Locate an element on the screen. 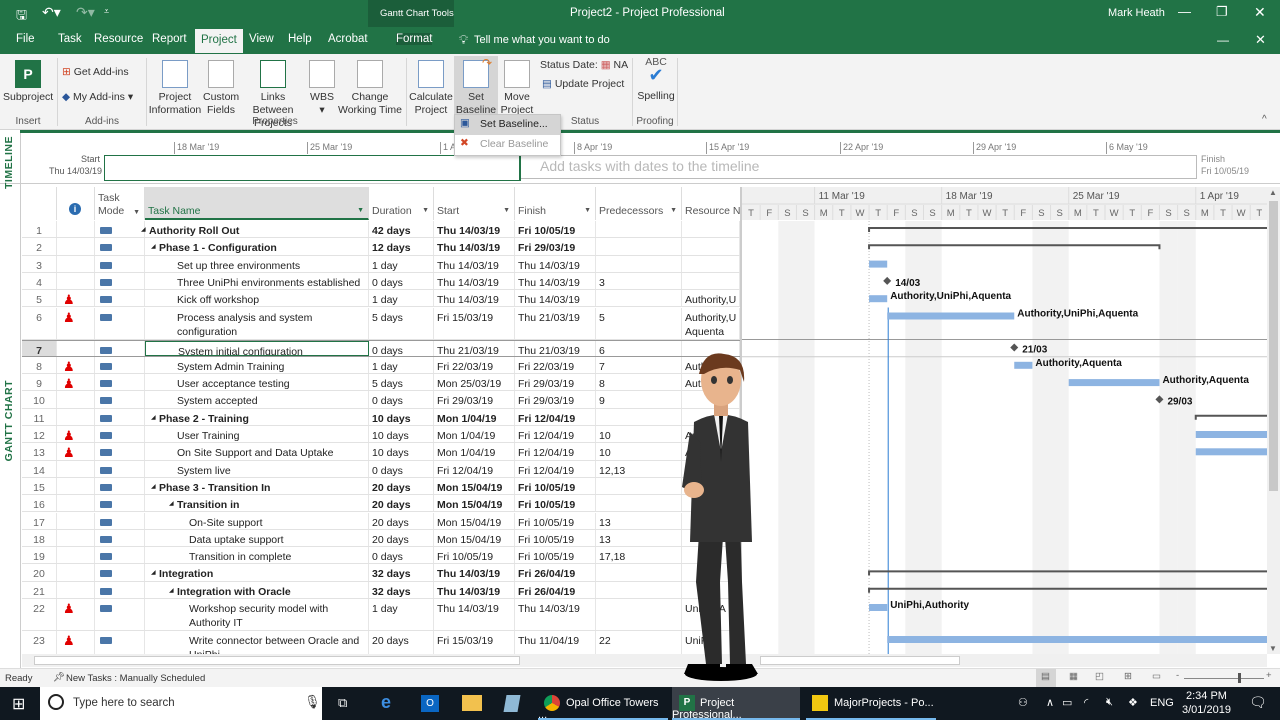 Image resolution: width=1280 pixels, height=721 pixels. app-icon is located at coordinates (512, 703).